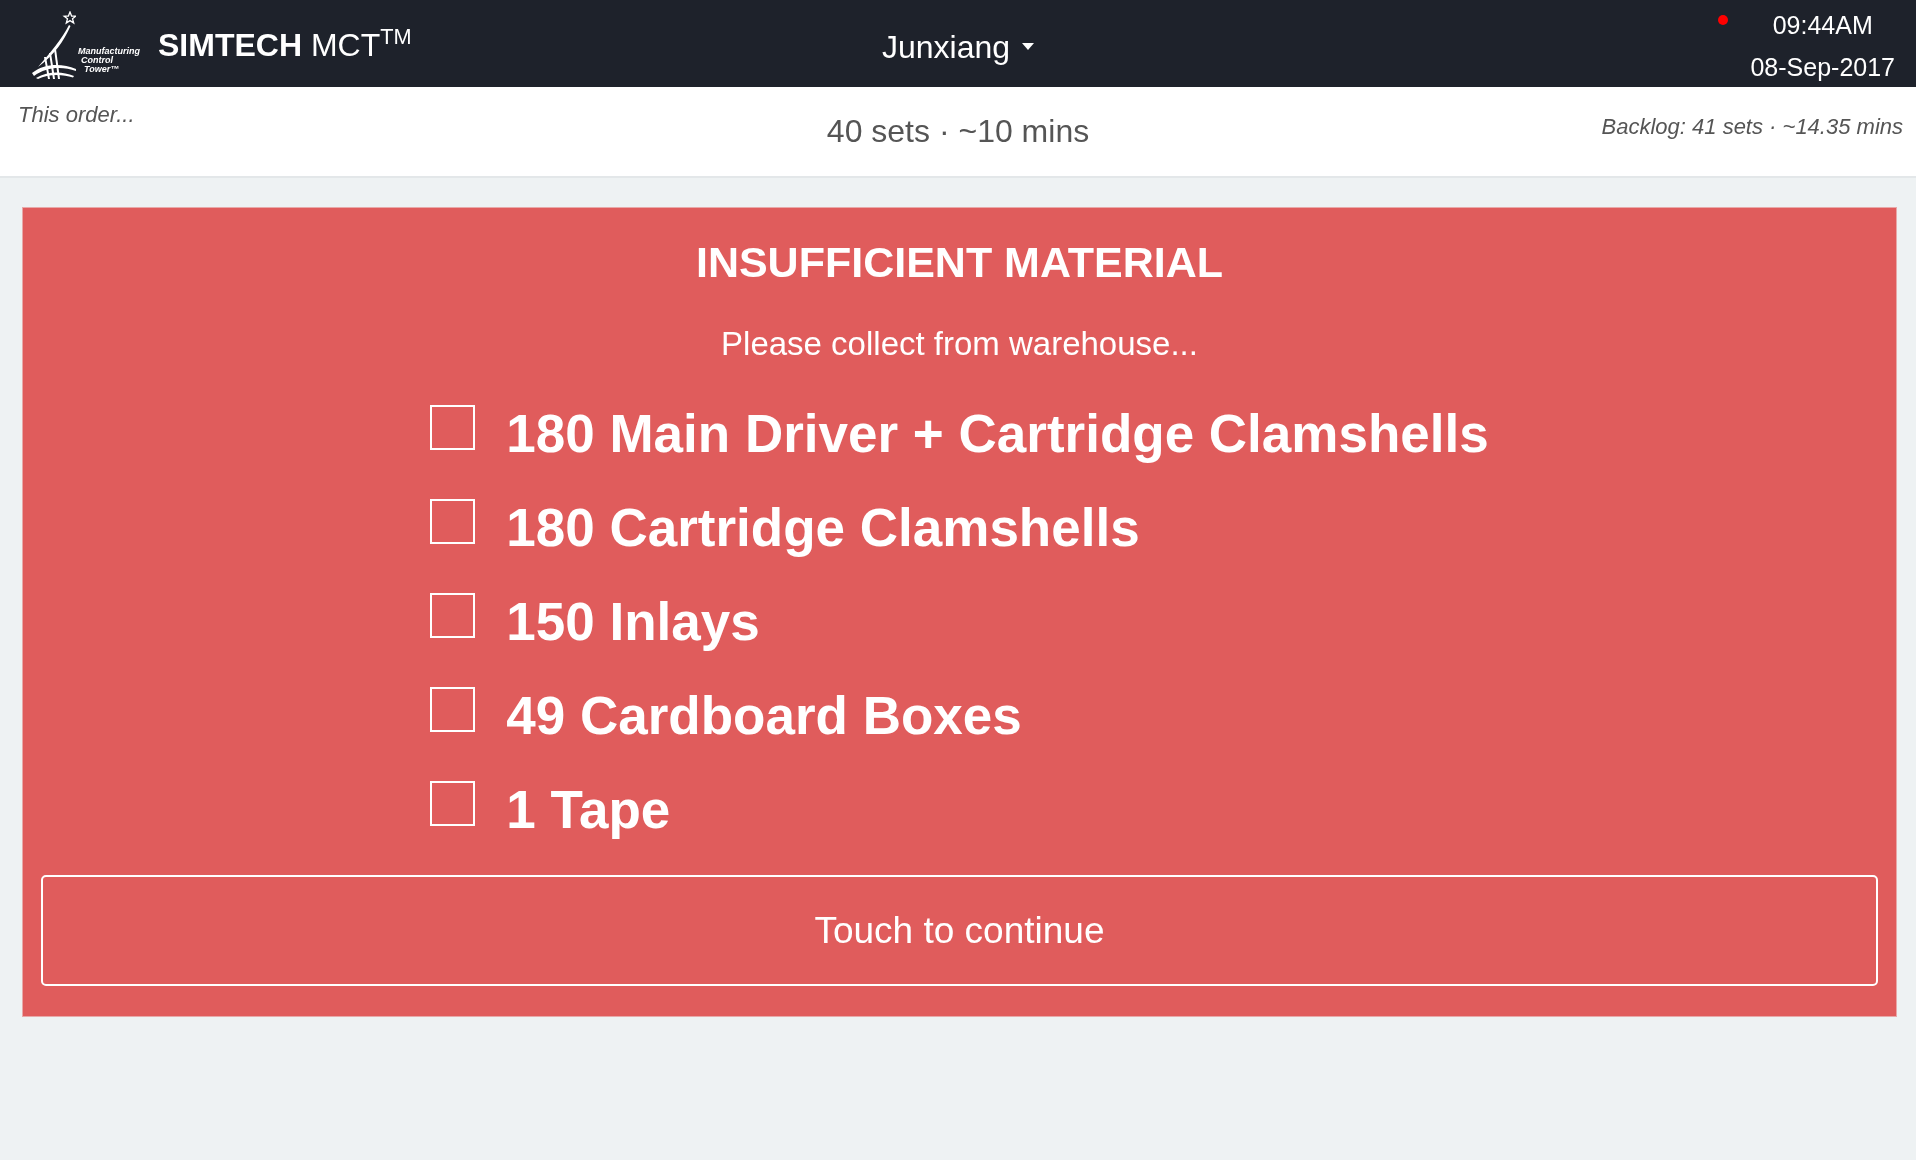 The image size is (1916, 1160). I want to click on material-label: 150 Inlays, so click(633, 622).